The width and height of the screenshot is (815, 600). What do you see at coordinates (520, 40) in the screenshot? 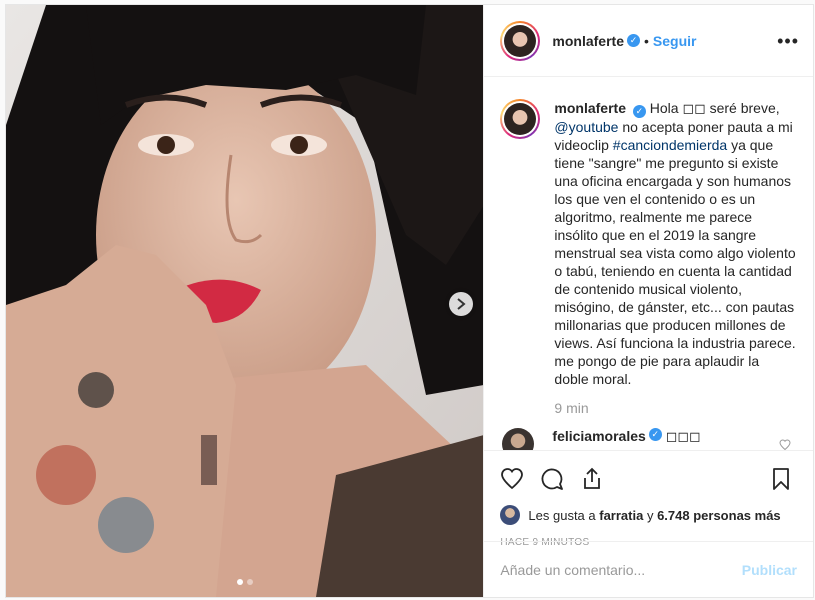
I see `author-avatar` at bounding box center [520, 40].